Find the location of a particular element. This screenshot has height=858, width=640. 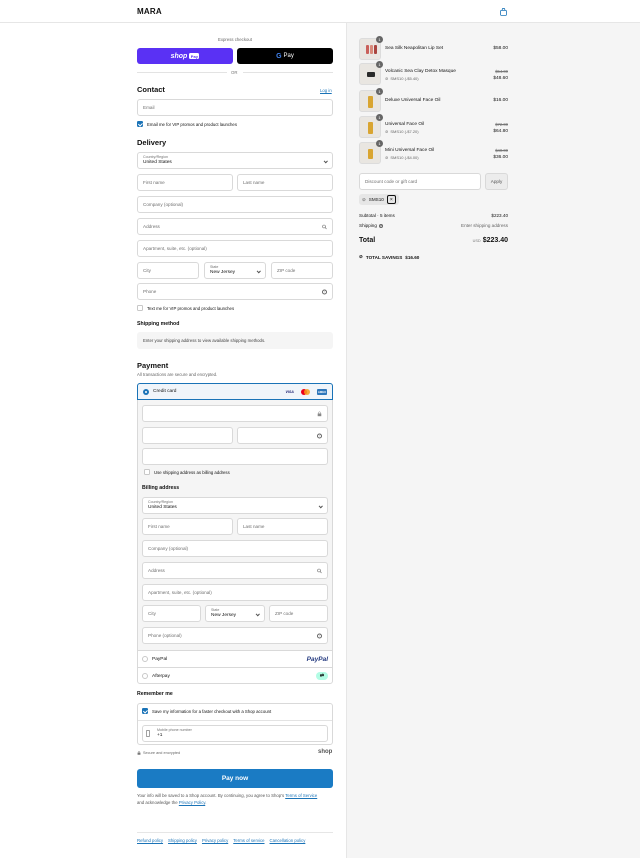

total-value: $223.40 is located at coordinates (495, 240).